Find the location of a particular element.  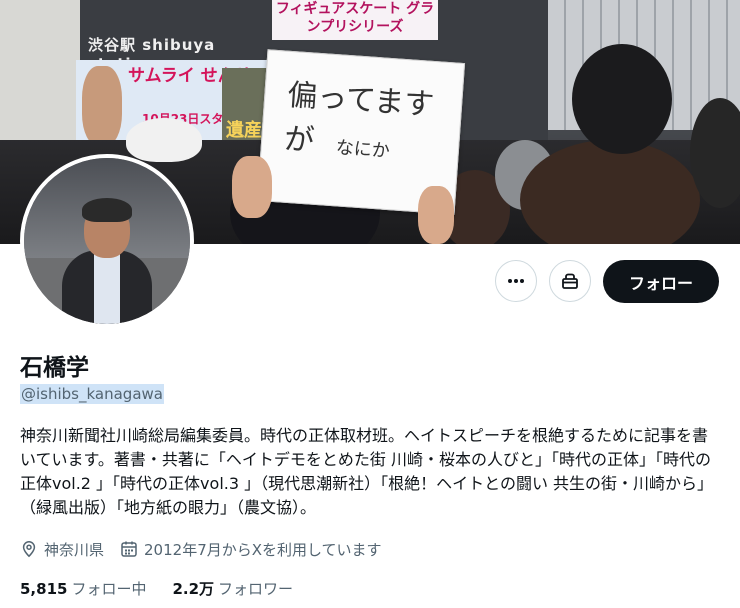

followers-link: 2.2万 フォロワー is located at coordinates (232, 588).